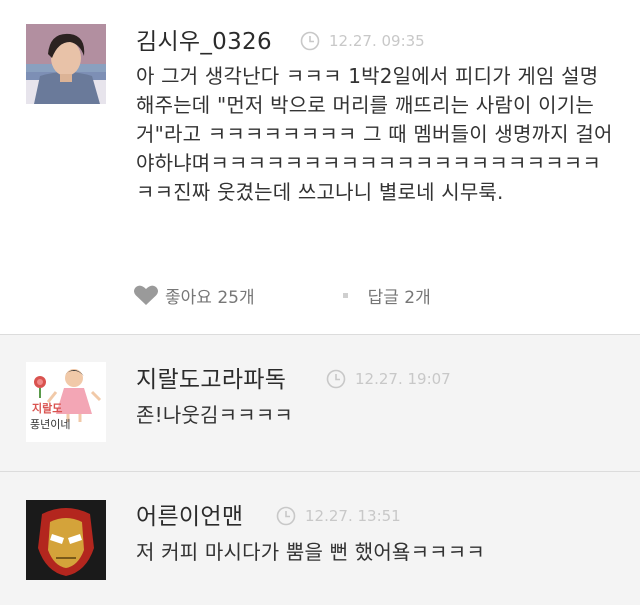  Describe the element at coordinates (215, 415) in the screenshot. I see `comment-body: 존!나웃김ㅋㅋㅋㅋ` at that location.